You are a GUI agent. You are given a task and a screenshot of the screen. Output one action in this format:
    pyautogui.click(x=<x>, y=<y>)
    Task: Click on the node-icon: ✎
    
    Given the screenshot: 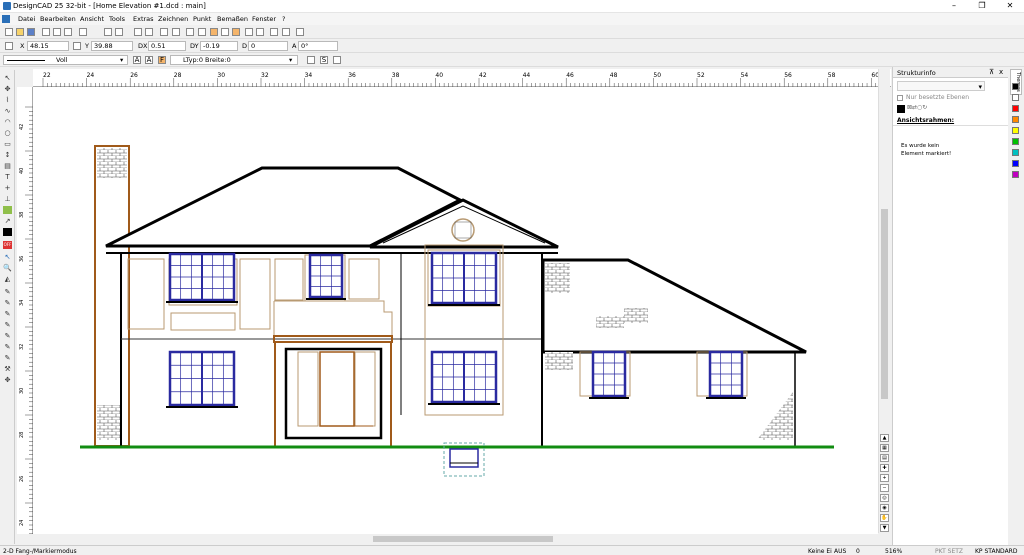 What is the action you would take?
    pyautogui.click(x=7, y=347)
    